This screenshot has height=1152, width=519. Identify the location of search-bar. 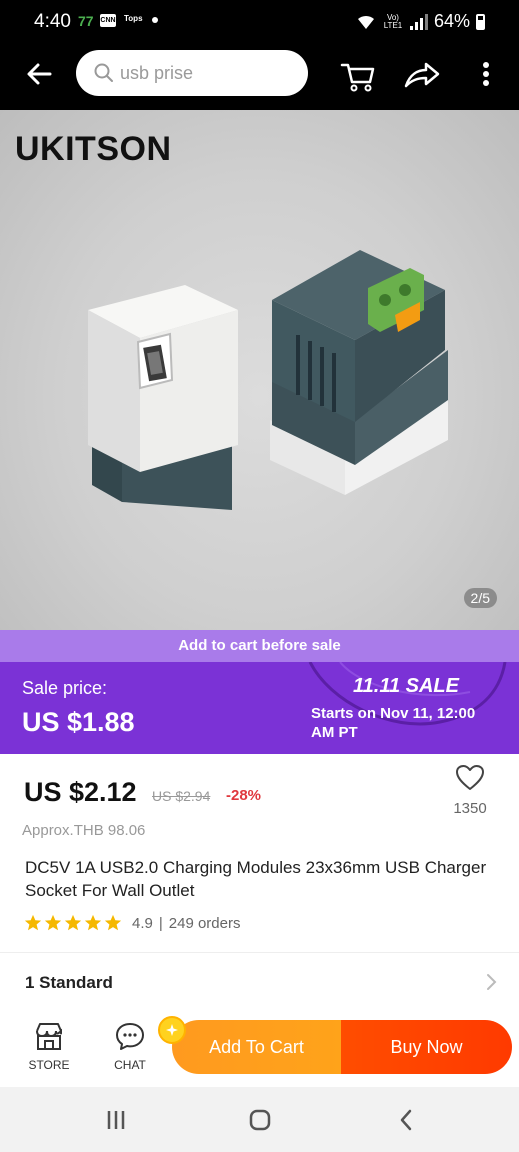
(192, 73).